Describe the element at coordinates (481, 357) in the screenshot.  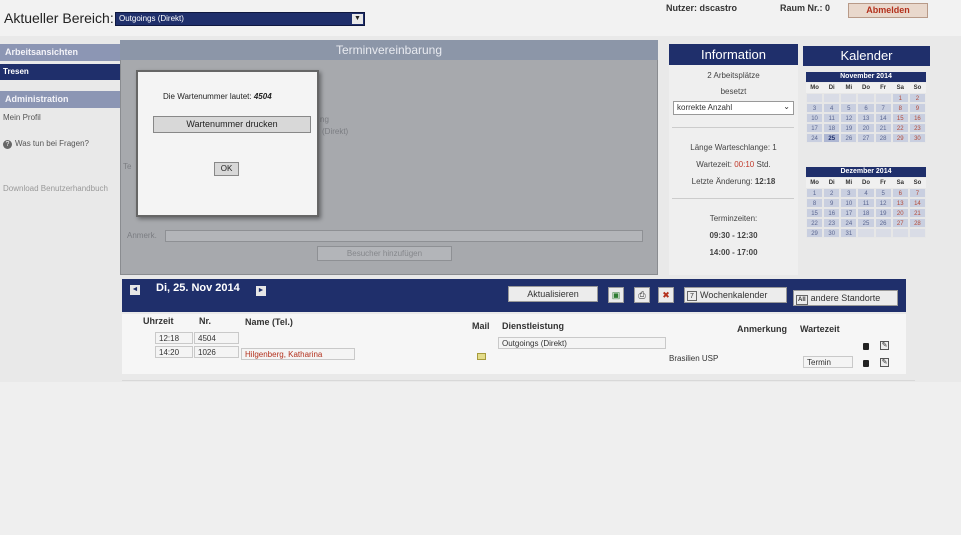
I see `mail-cell` at that location.